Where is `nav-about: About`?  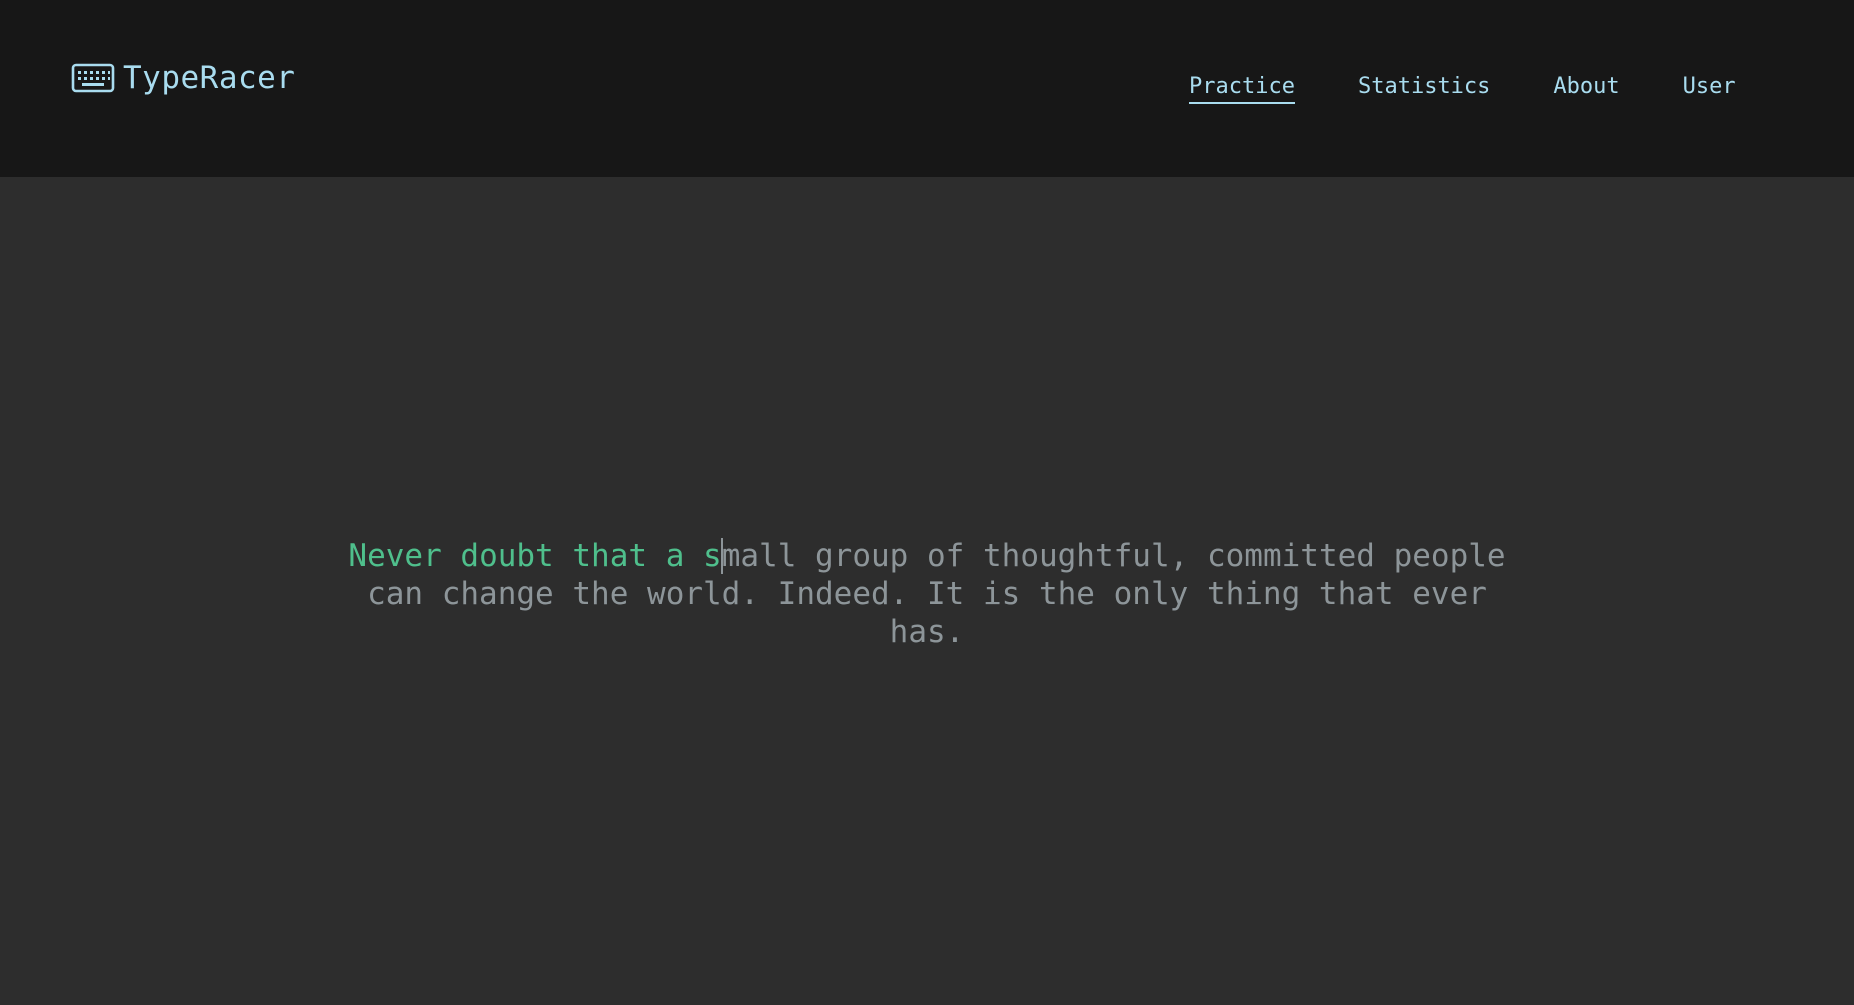 nav-about: About is located at coordinates (1586, 89).